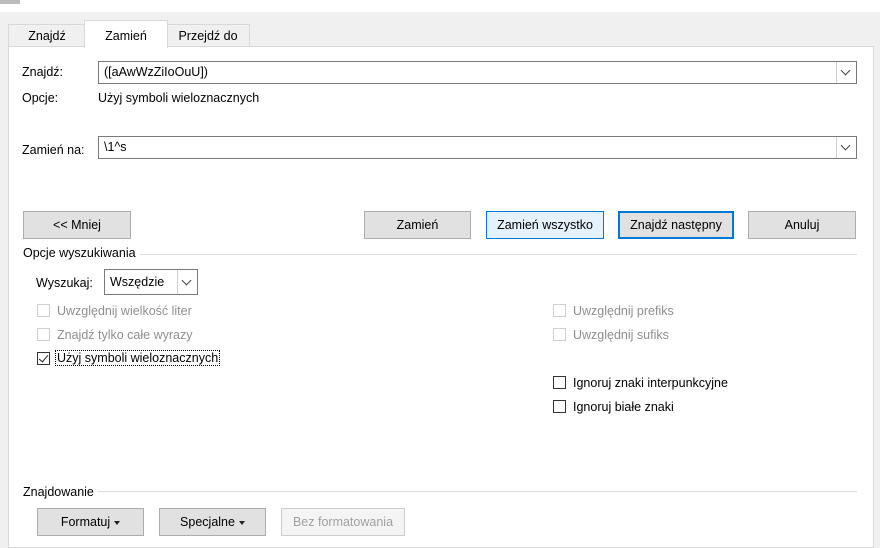  Describe the element at coordinates (40, 98) in the screenshot. I see `options-label: Opcje:` at that location.